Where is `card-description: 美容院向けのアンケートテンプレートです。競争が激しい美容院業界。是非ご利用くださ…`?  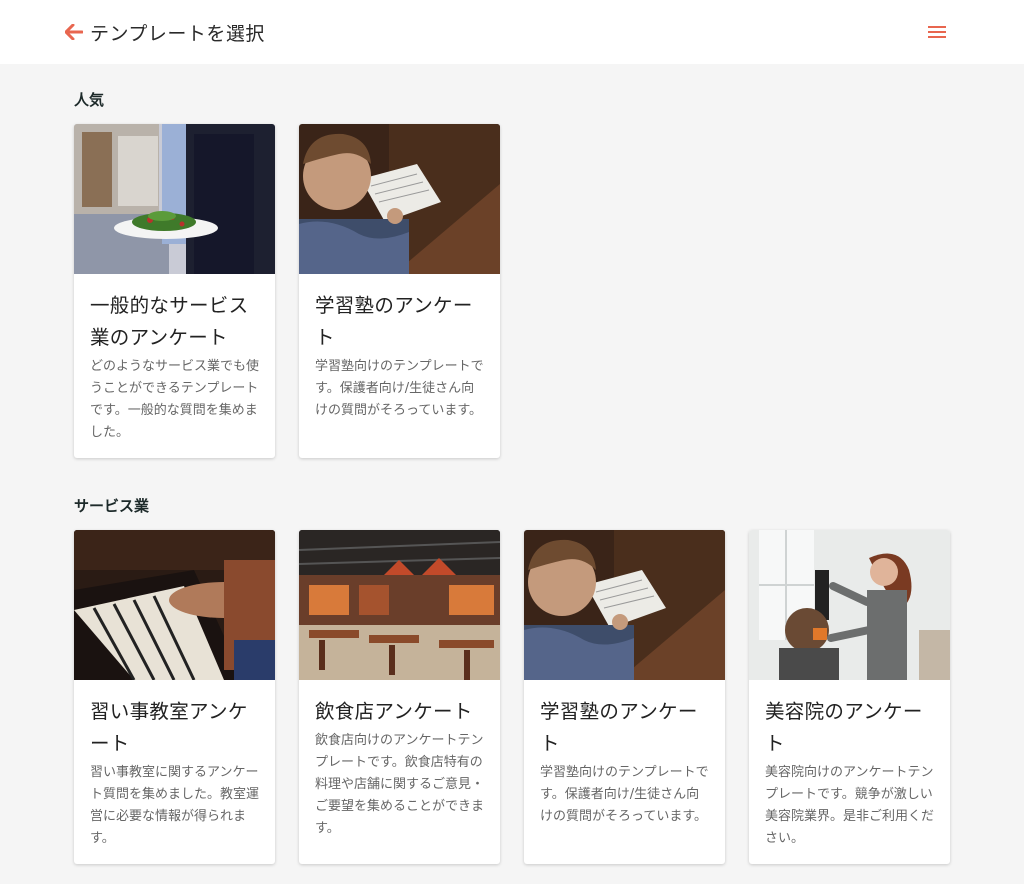 card-description: 美容院向けのアンケートテンプレートです。競争が激しい美容院業界。是非ご利用くださ… is located at coordinates (850, 805).